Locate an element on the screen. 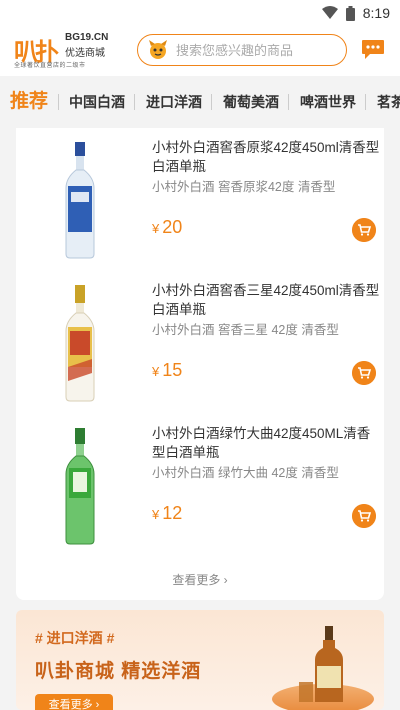 This screenshot has width=400, height=710. product-spec: 小村外白酒 窖香原浆42度 清香型 is located at coordinates (244, 187).